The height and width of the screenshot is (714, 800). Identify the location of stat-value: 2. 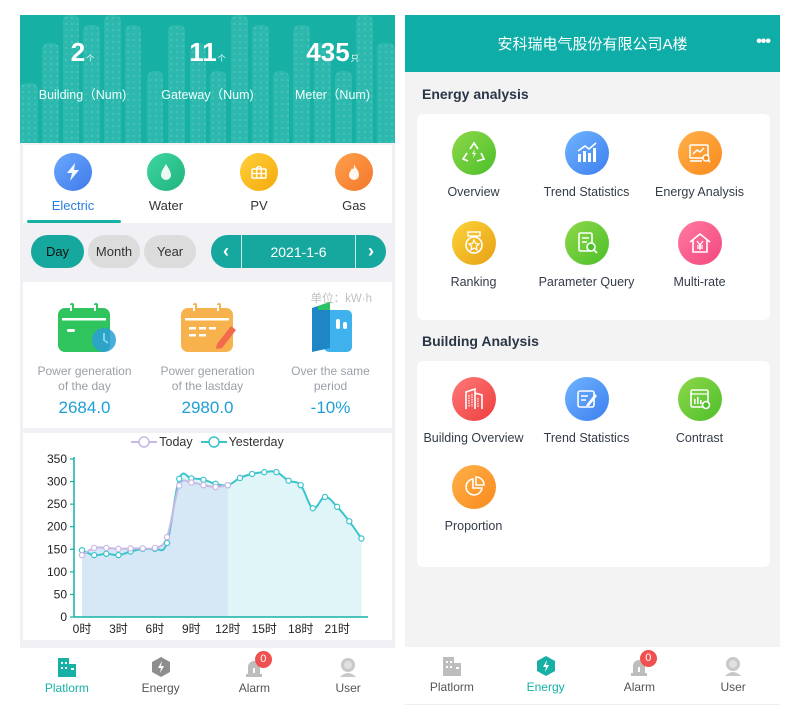
(78, 52).